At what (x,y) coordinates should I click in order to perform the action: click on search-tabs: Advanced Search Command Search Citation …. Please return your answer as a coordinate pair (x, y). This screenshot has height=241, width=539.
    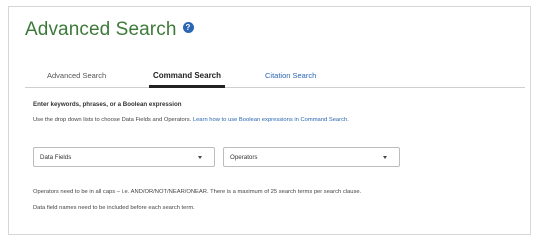
    Looking at the image, I should click on (275, 76).